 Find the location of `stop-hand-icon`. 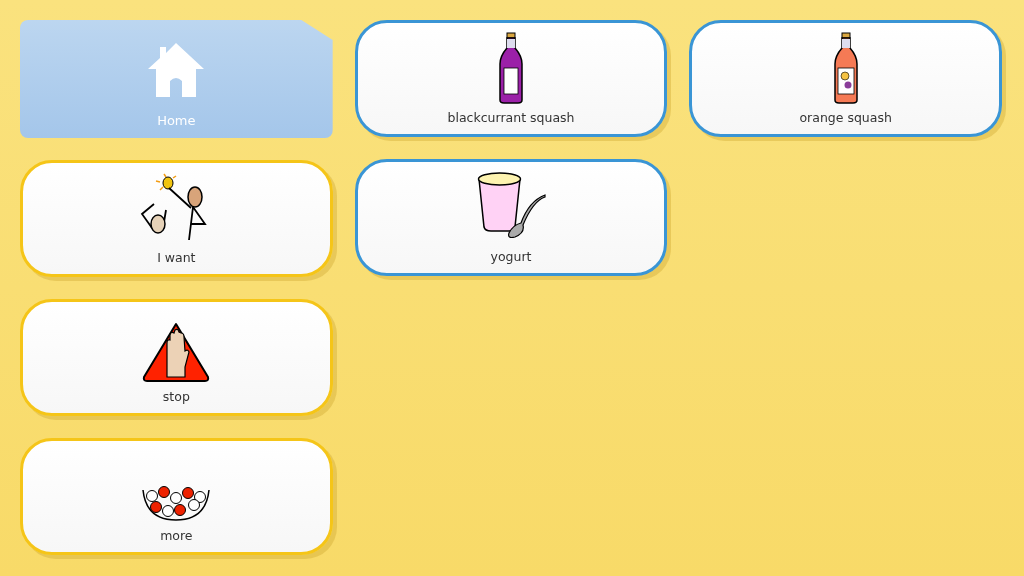

stop-hand-icon is located at coordinates (176, 352).